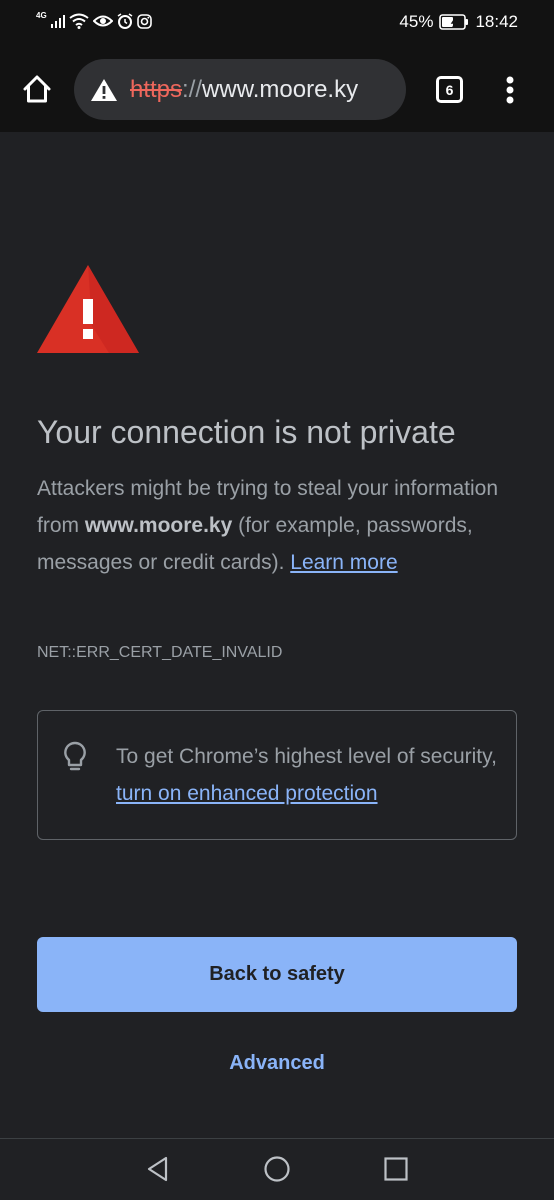  I want to click on back-to-safety-label: Back to safety, so click(277, 974).